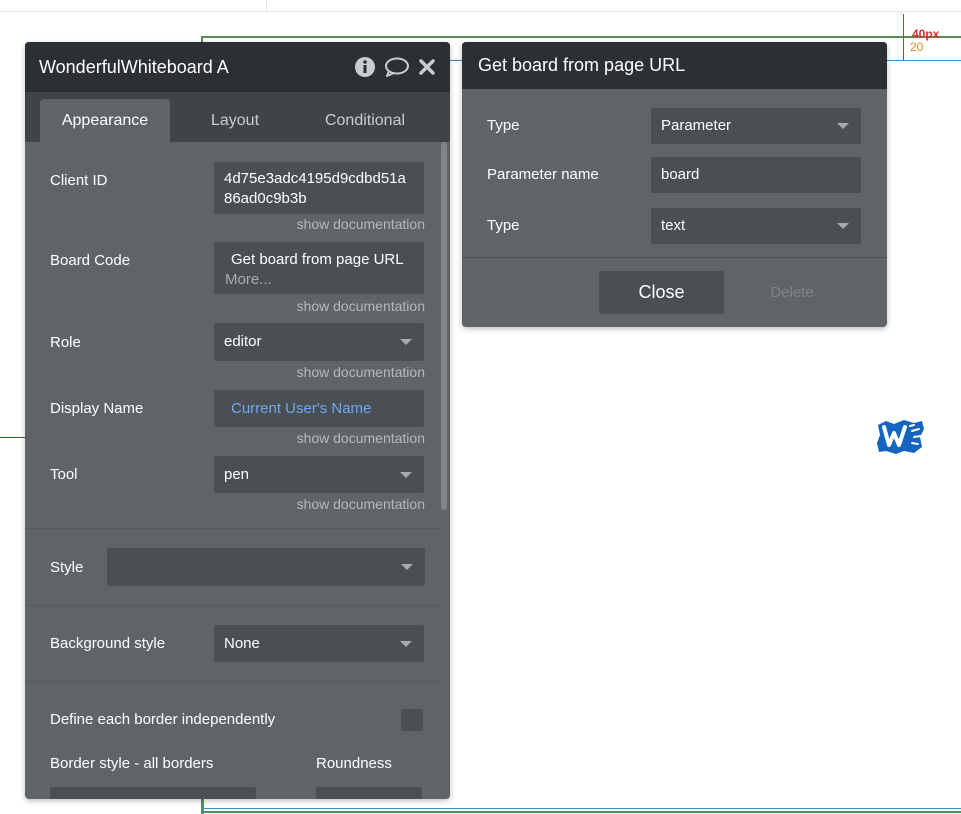  I want to click on role-value: editor, so click(243, 341).